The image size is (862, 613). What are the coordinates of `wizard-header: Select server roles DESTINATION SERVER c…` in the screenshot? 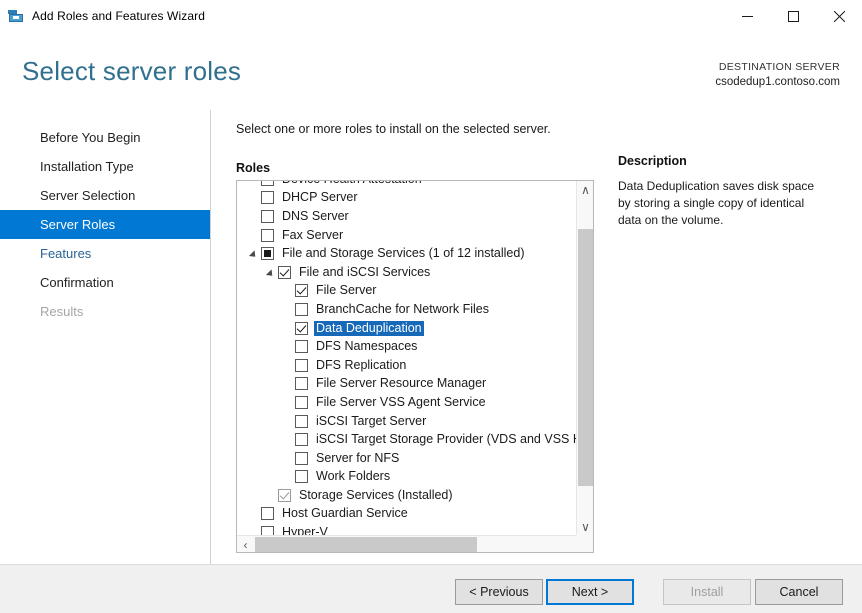 It's located at (431, 71).